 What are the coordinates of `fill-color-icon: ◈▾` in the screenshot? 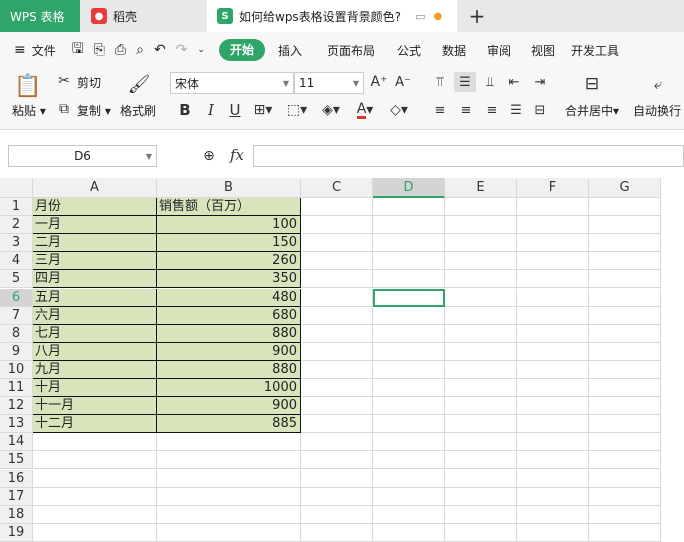 It's located at (331, 110).